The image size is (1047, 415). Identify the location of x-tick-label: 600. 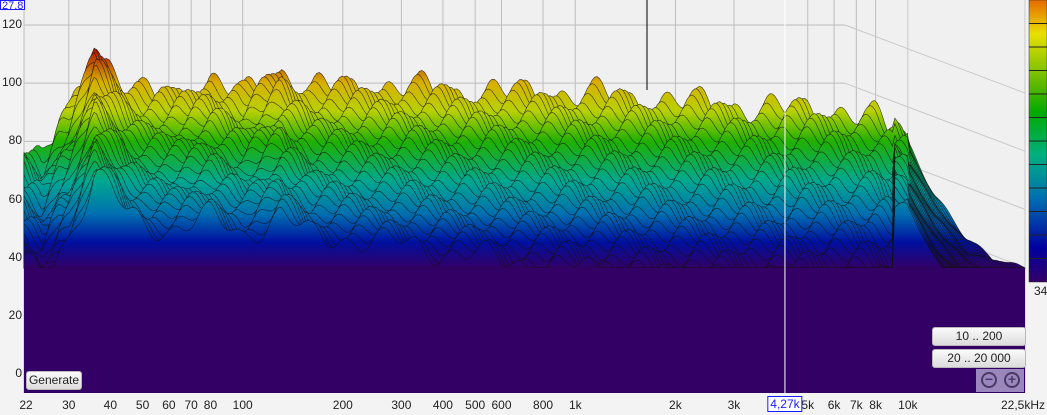
(501, 405).